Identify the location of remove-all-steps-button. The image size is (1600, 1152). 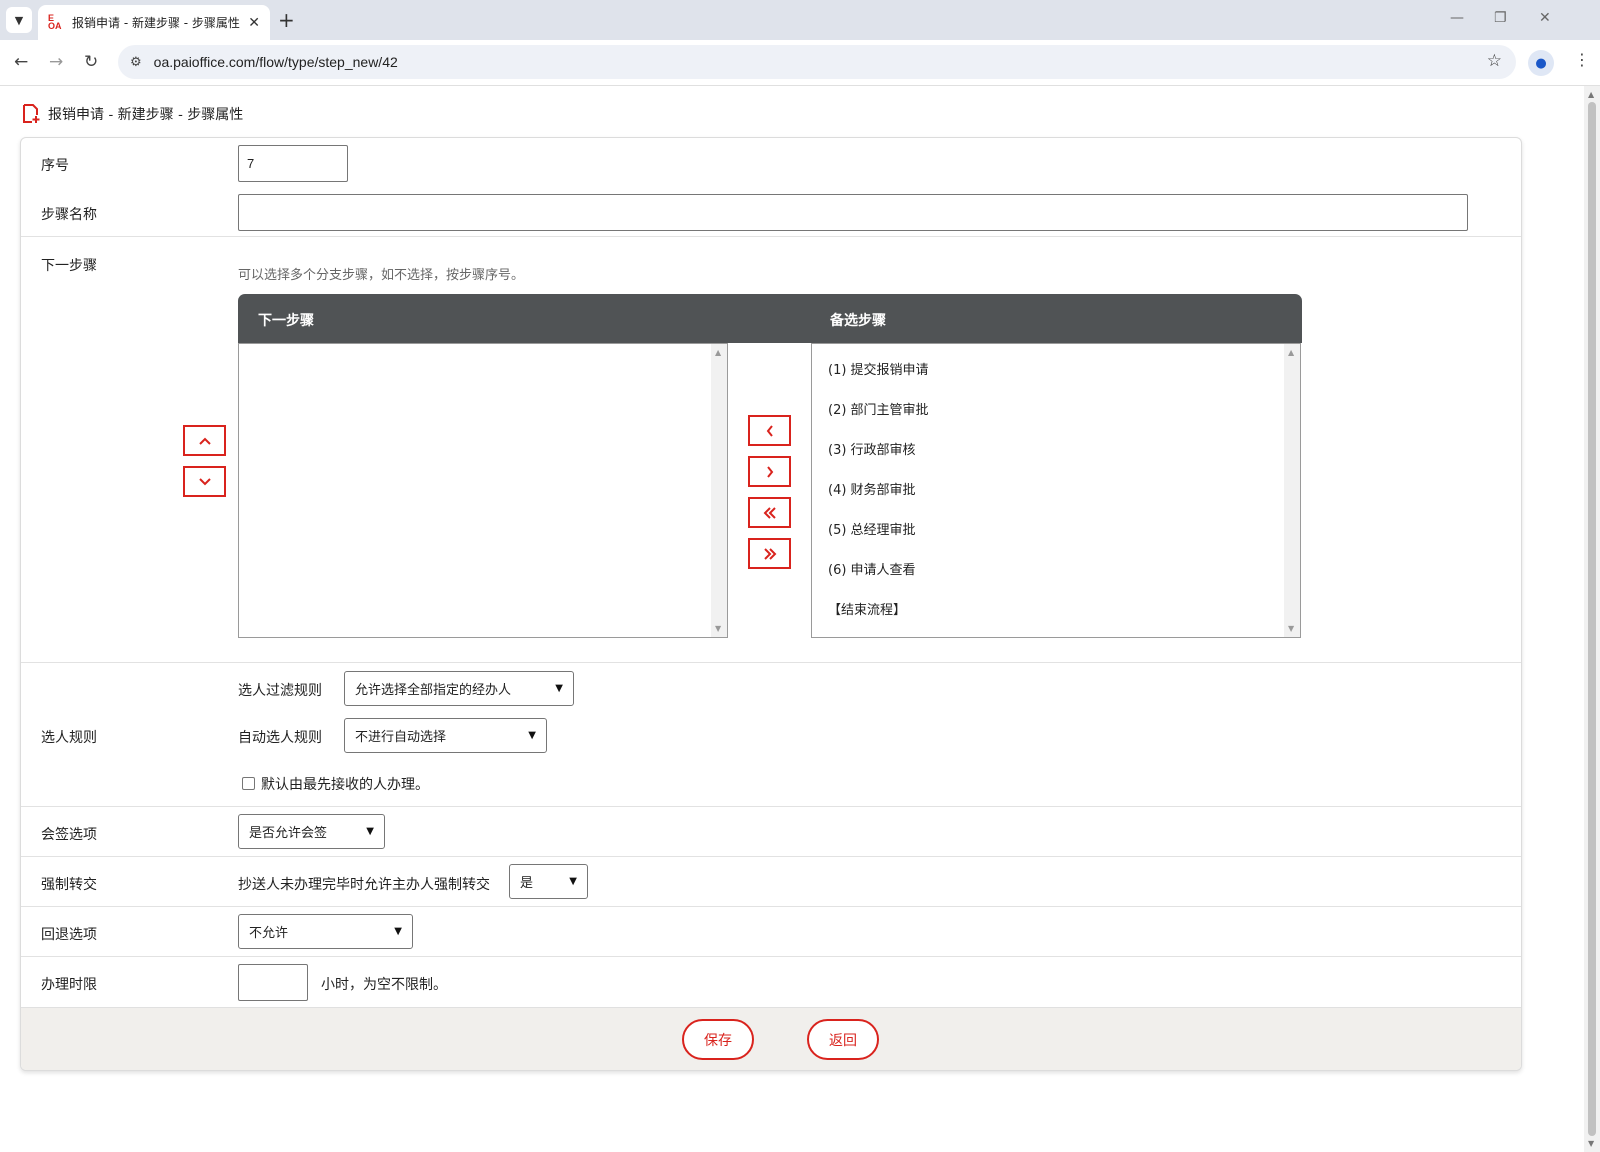
(769, 553).